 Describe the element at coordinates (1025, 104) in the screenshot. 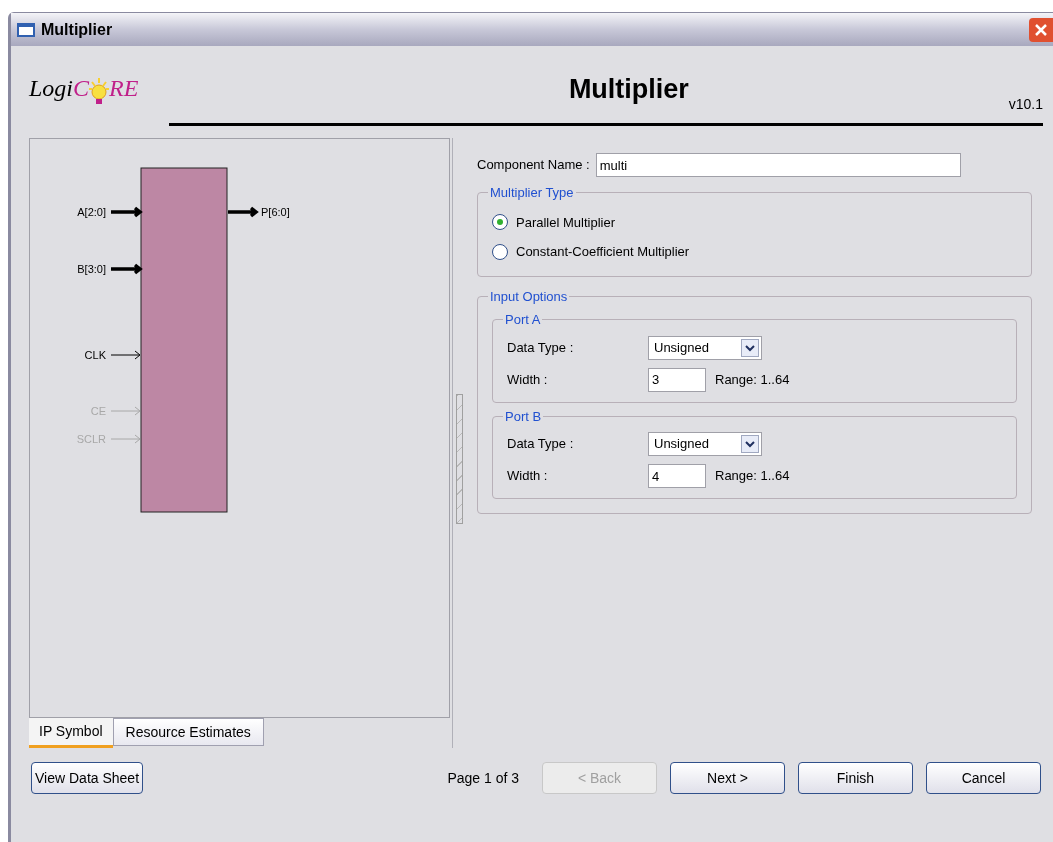

I see `version-label: v10.1` at that location.